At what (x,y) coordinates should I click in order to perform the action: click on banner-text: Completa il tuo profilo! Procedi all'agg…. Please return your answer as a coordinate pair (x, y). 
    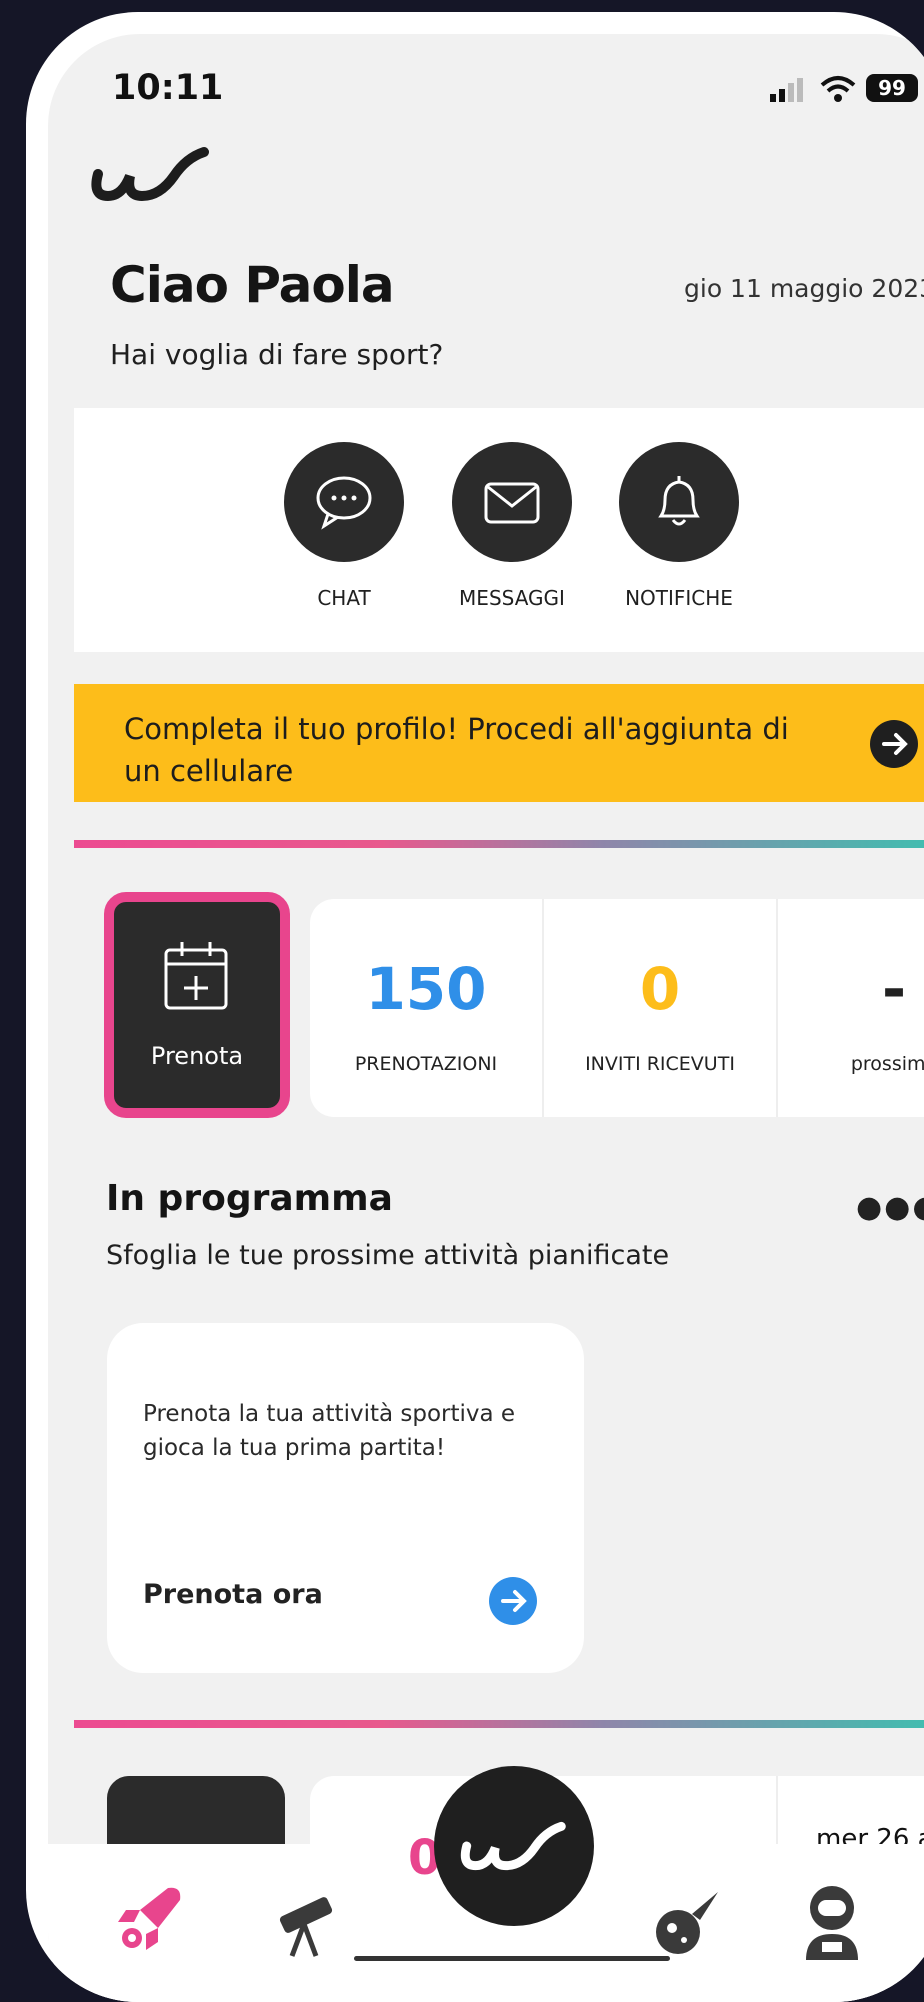
    Looking at the image, I should click on (456, 750).